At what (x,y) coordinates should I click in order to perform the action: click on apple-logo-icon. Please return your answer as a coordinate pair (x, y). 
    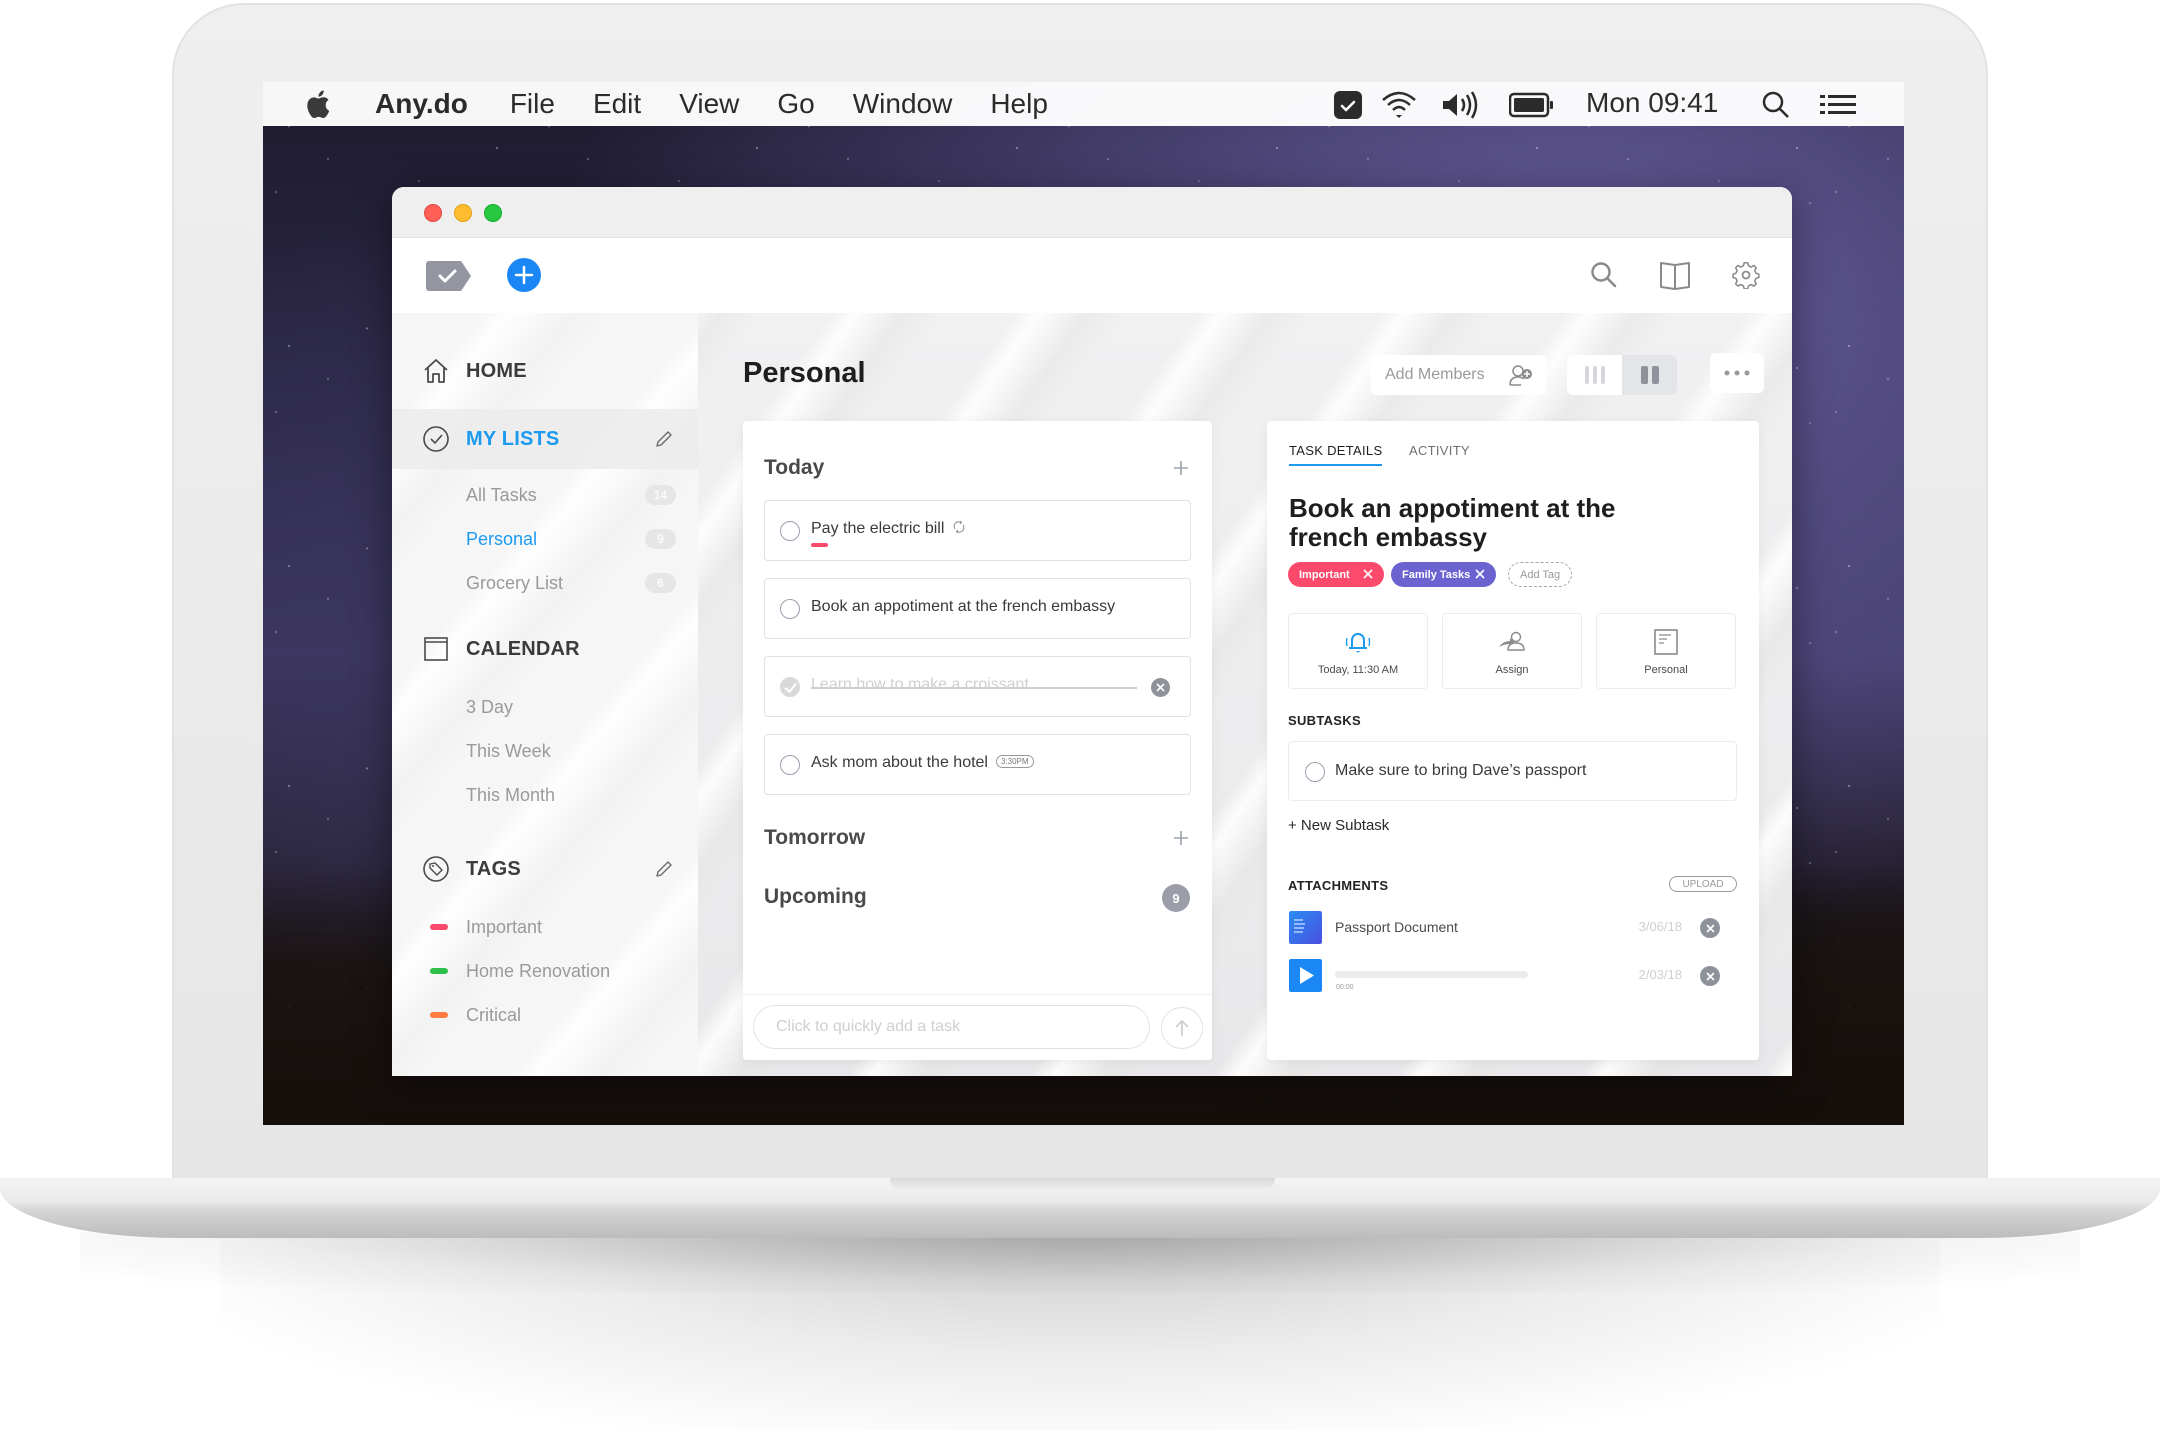
    Looking at the image, I should click on (317, 104).